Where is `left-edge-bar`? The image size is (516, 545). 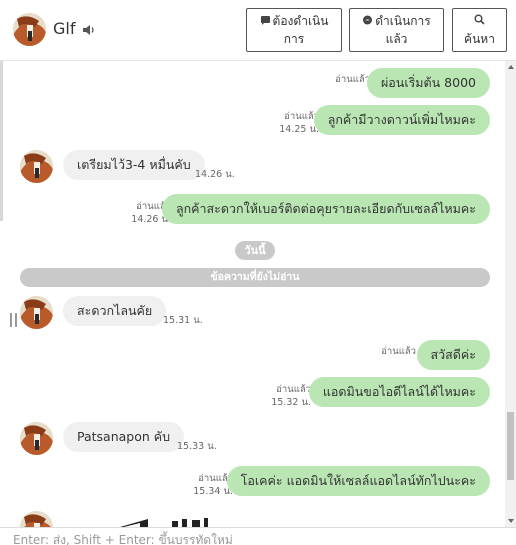 left-edge-bar is located at coordinates (1, 141).